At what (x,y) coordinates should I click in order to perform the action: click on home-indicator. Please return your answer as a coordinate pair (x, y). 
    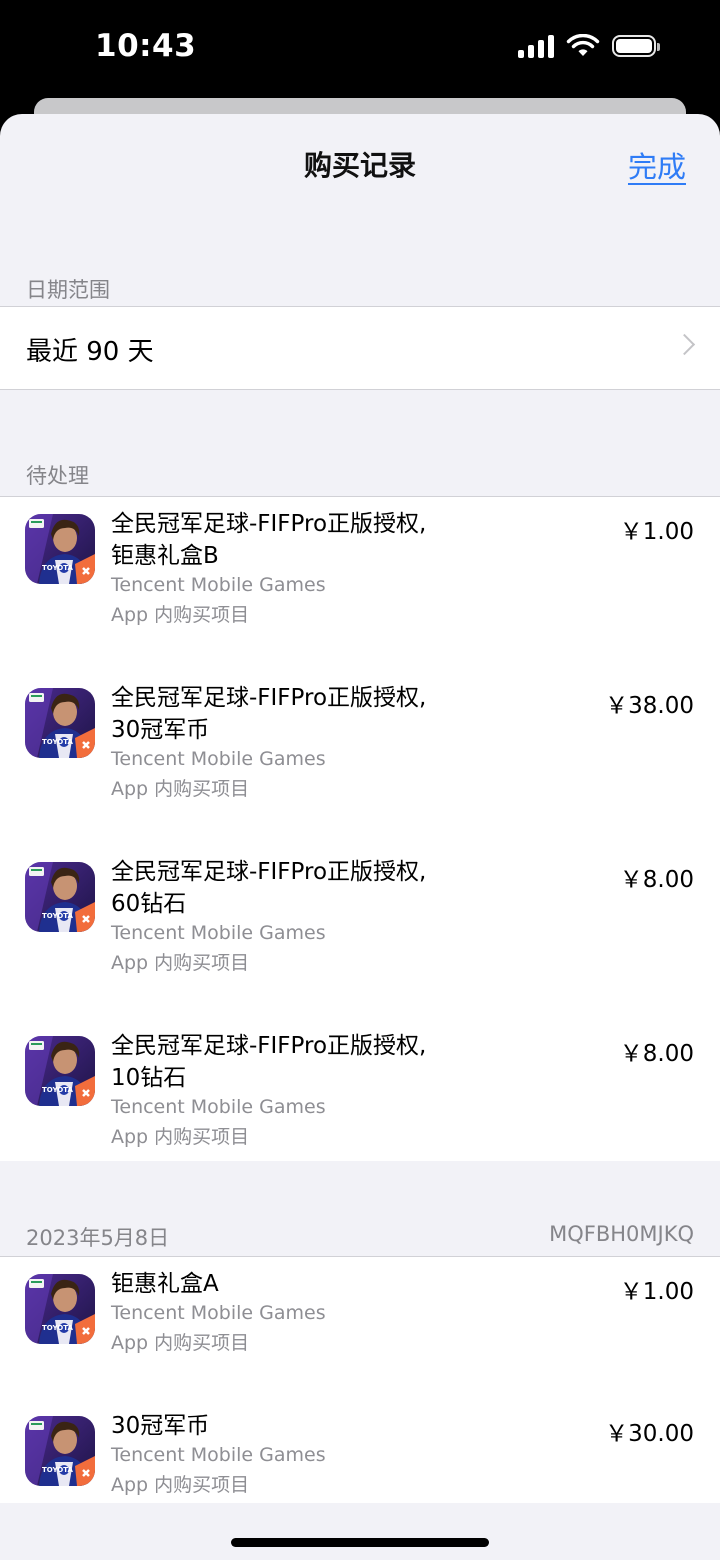
    Looking at the image, I should click on (360, 1542).